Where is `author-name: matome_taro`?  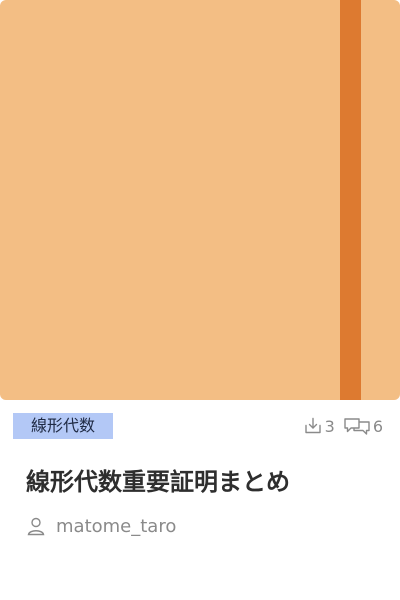
author-name: matome_taro is located at coordinates (116, 526).